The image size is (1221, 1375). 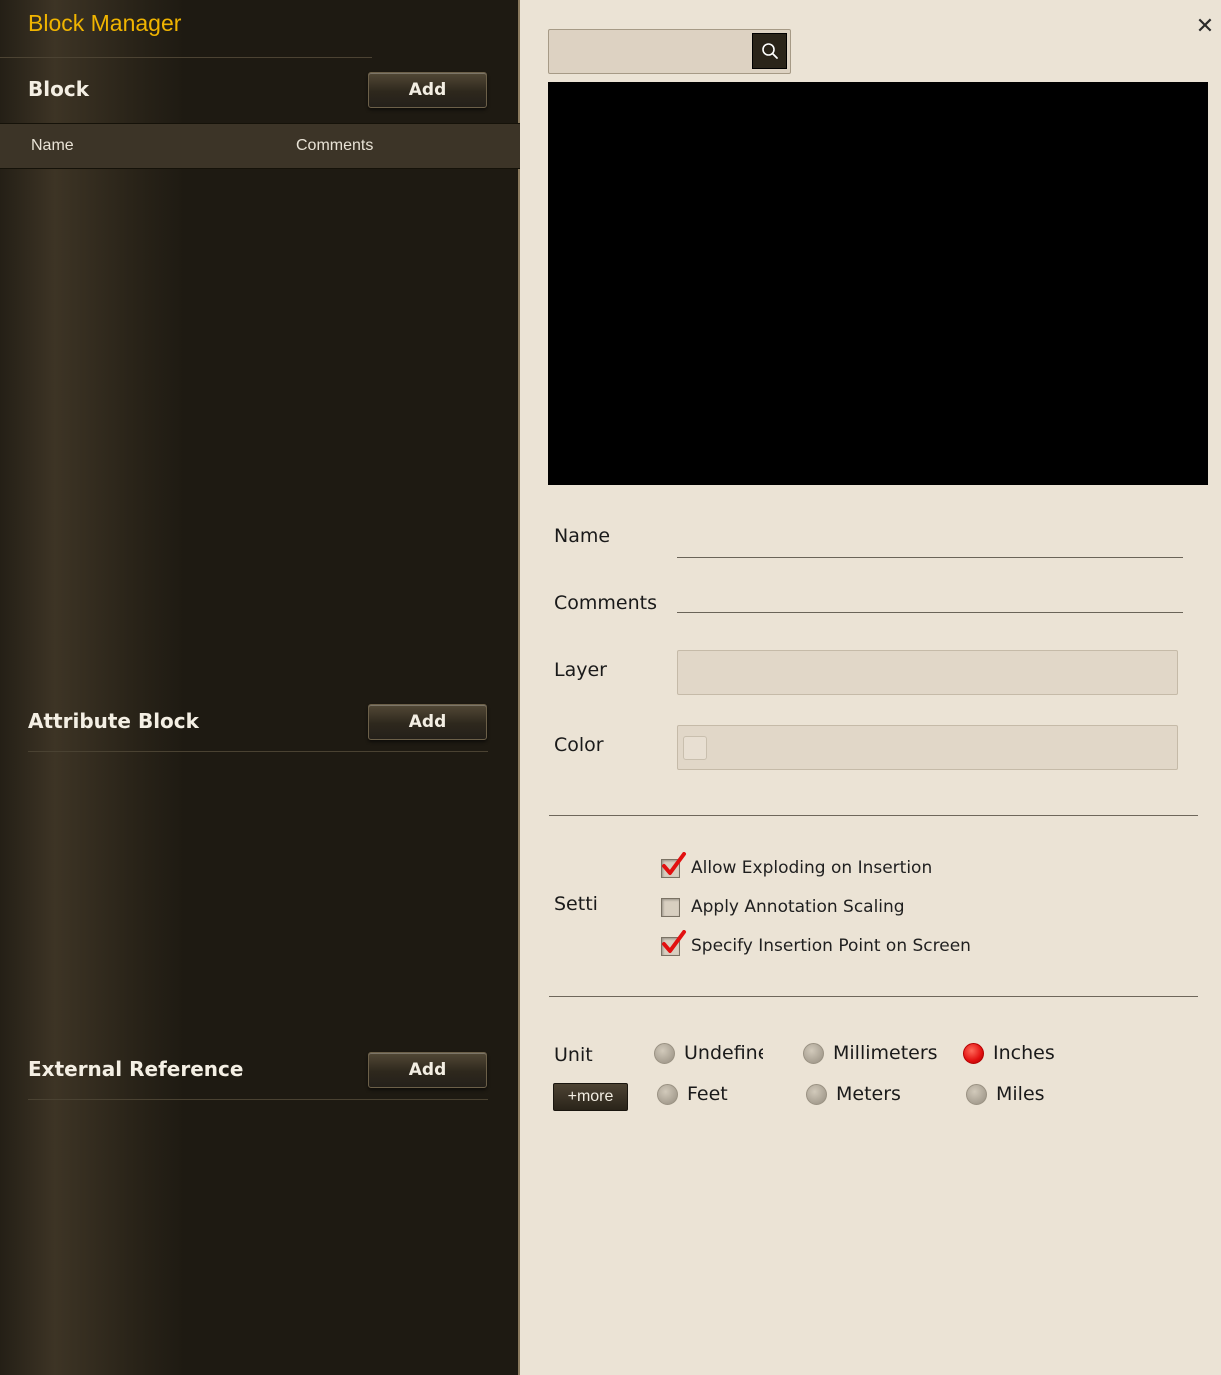 What do you see at coordinates (136, 1069) in the screenshot?
I see `section-title-external-reference: External Reference` at bounding box center [136, 1069].